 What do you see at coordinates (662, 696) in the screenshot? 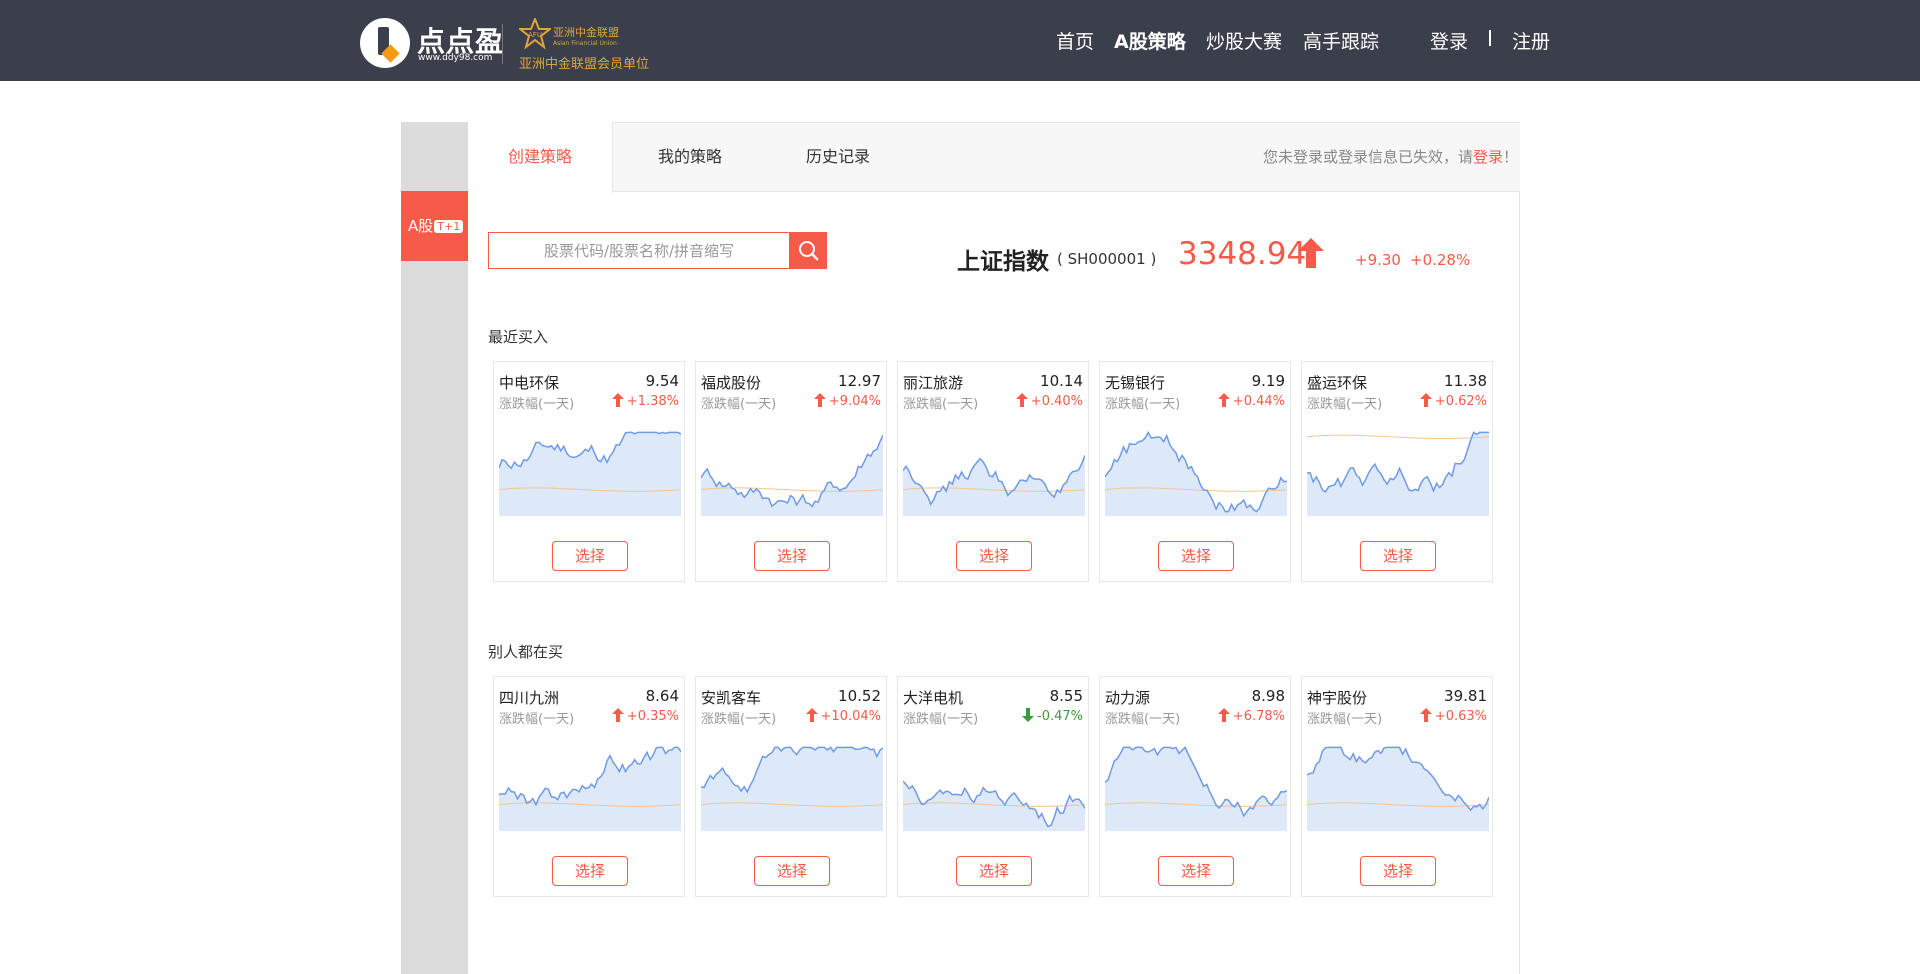
I see `stock-price: 8.64` at bounding box center [662, 696].